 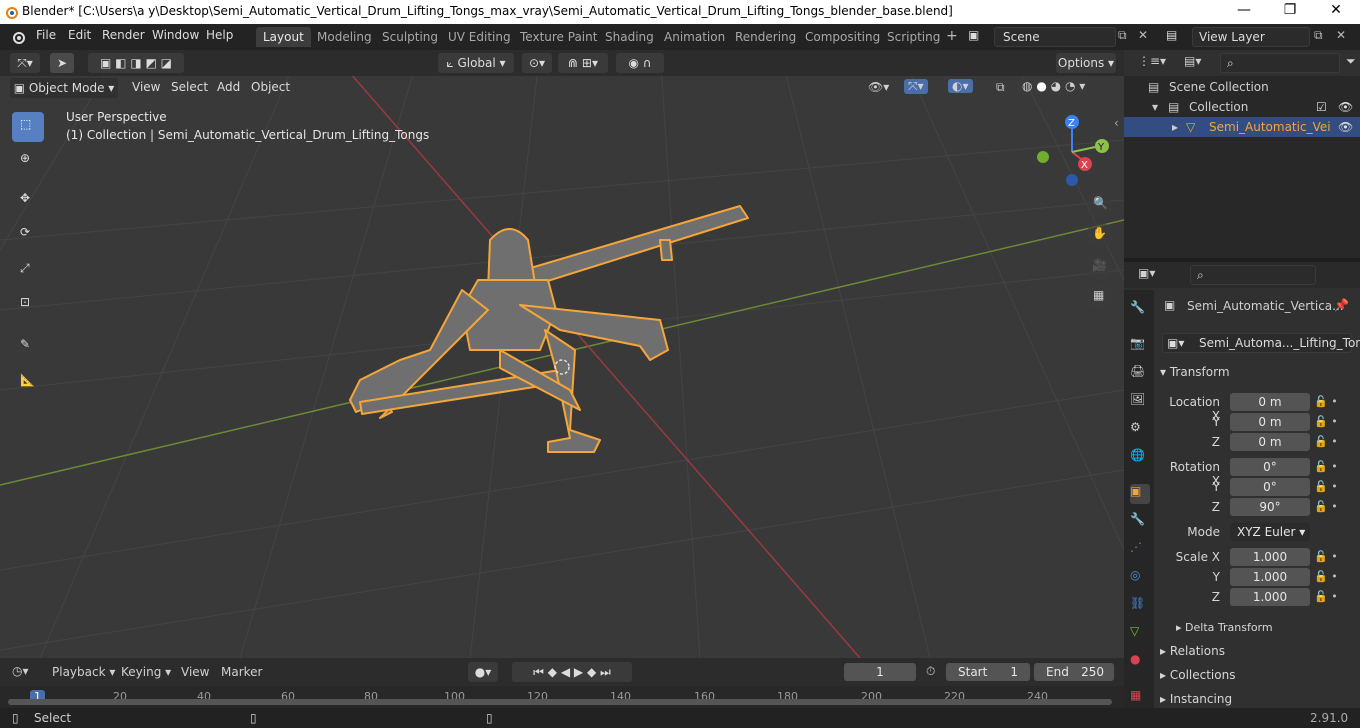 I want to click on tab-uv-editing: UV Editing, so click(x=479, y=37).